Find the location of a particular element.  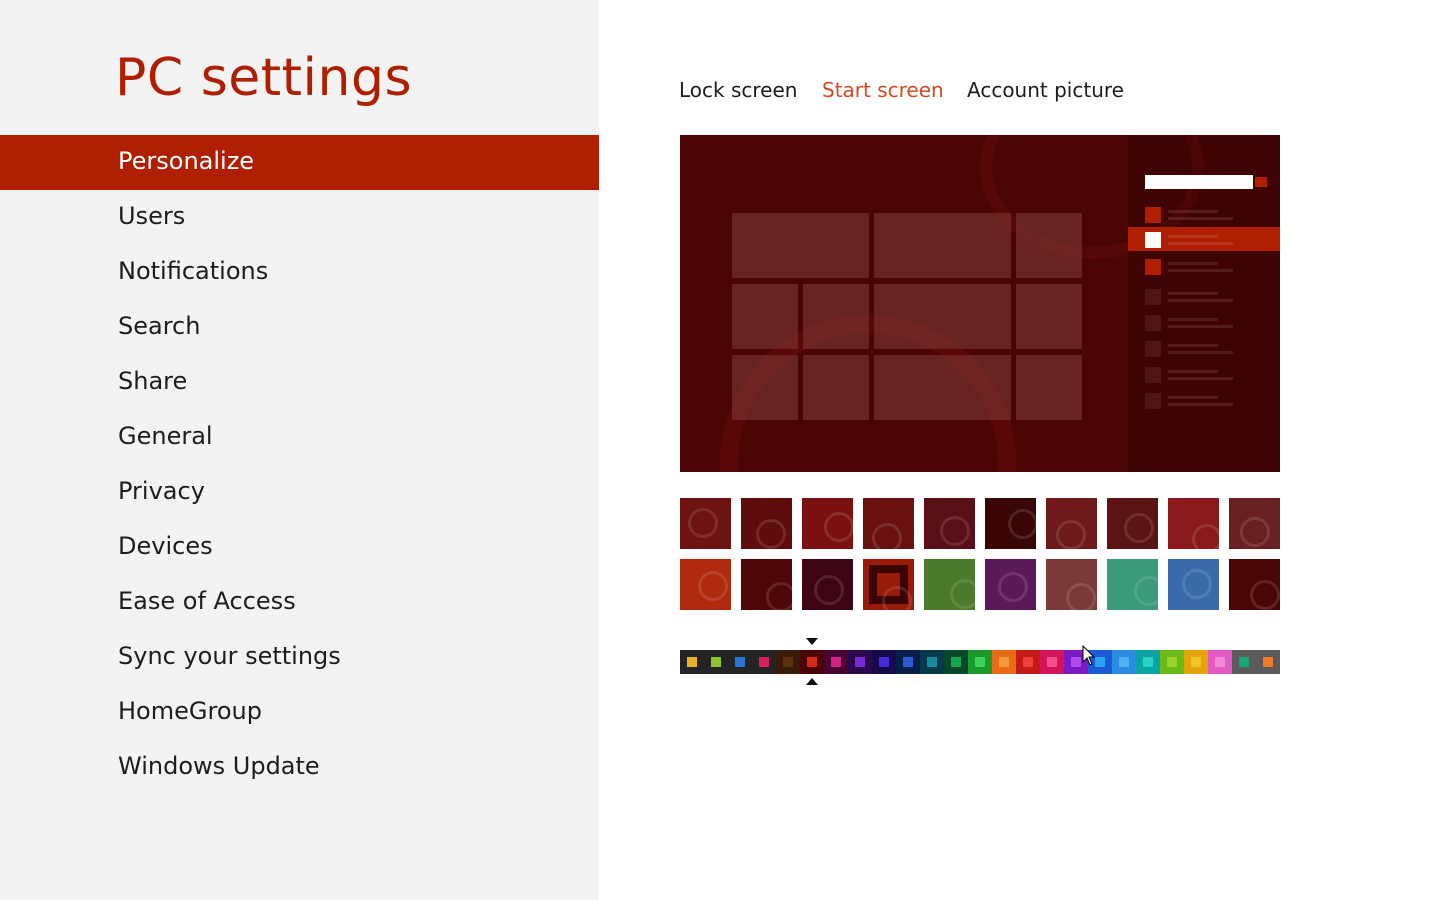

tab-lock-screen: Lock screen is located at coordinates (738, 90).